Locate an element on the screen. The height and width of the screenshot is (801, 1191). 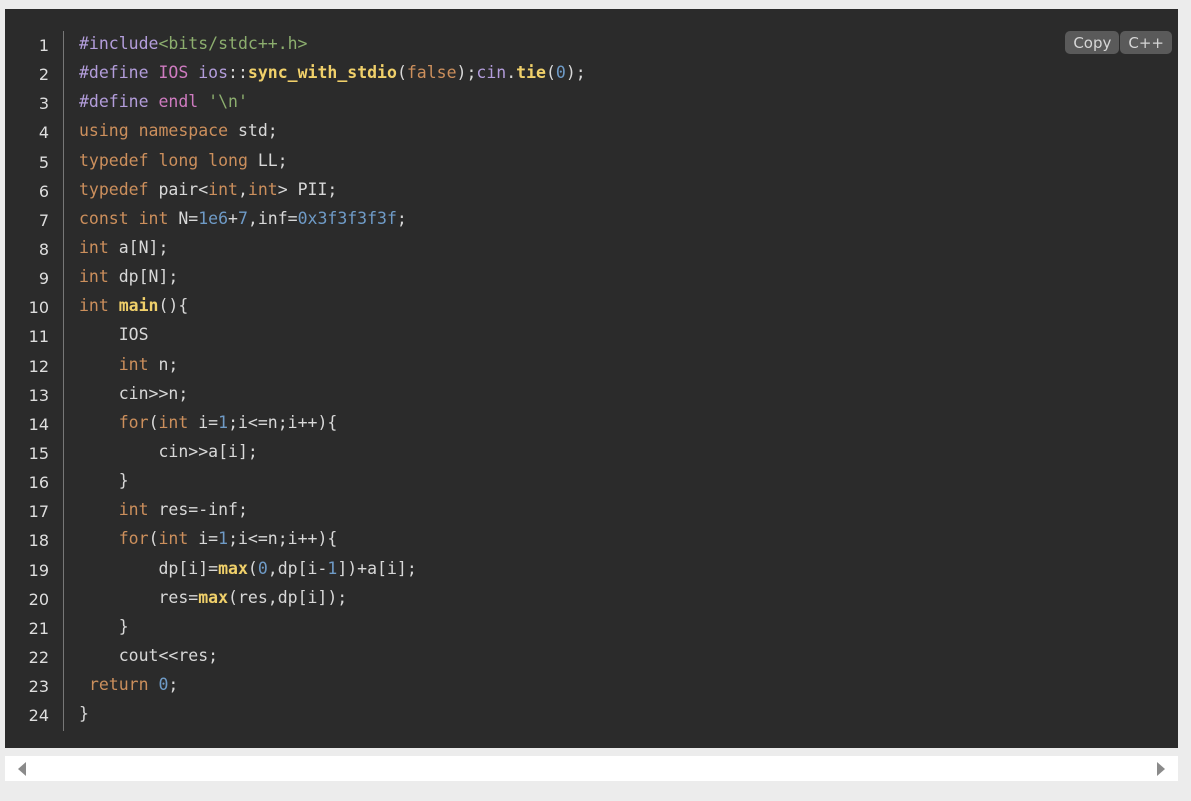
code-token: cin>>n; is located at coordinates (134, 393).